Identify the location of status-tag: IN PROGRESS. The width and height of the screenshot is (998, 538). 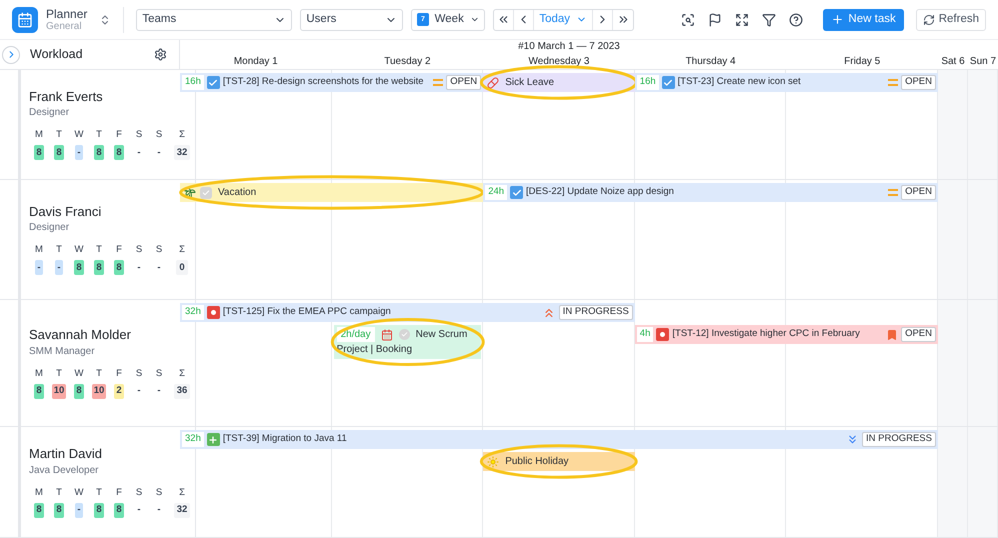
(595, 312).